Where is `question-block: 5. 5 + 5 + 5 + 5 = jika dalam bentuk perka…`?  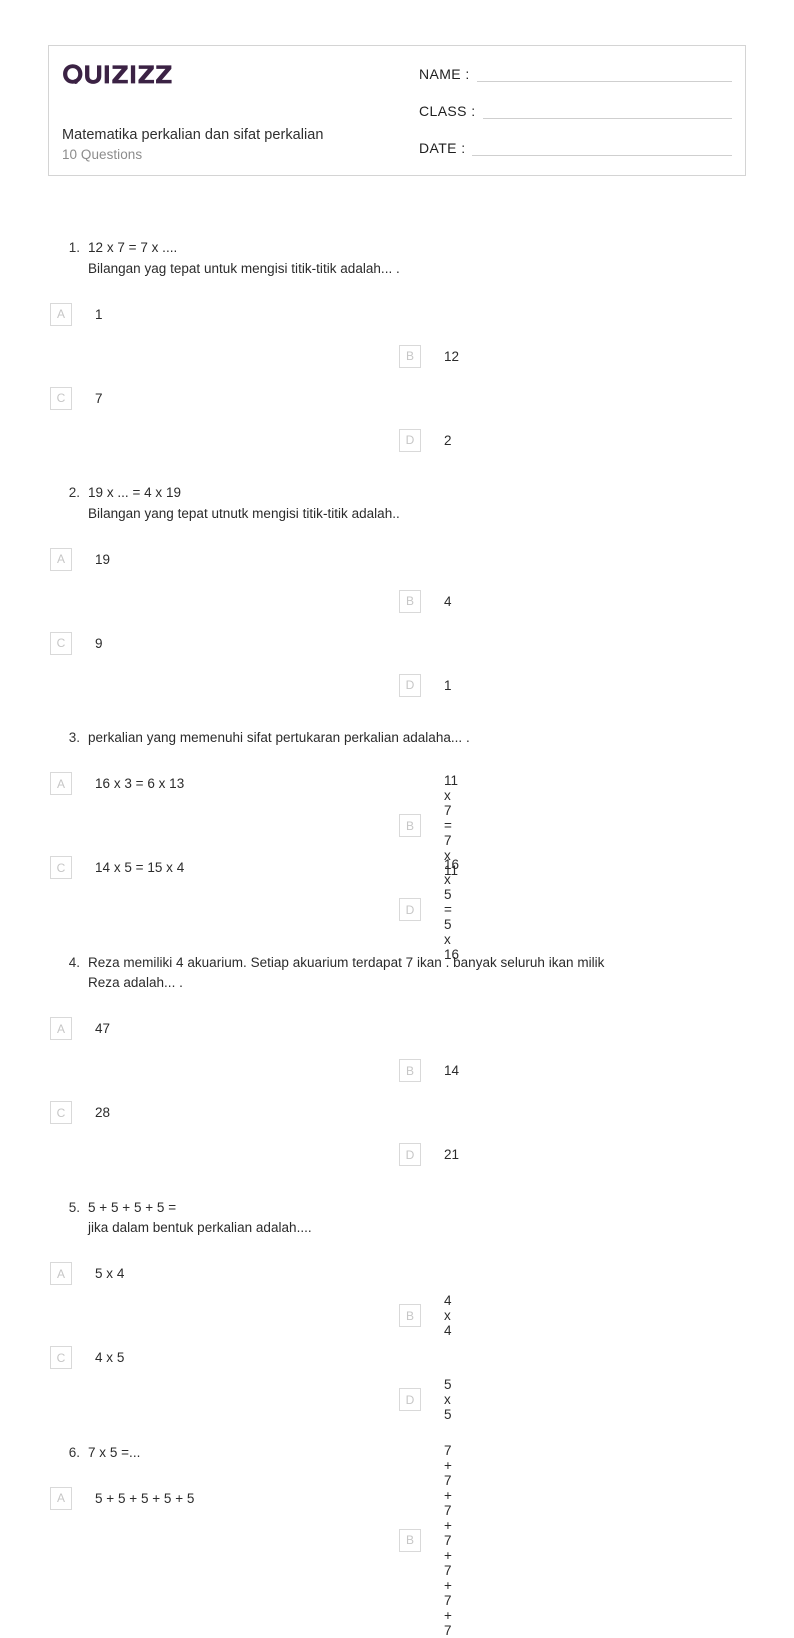 question-block: 5. 5 + 5 + 5 + 5 = jika dalam bentuk perka… is located at coordinates (397, 1310).